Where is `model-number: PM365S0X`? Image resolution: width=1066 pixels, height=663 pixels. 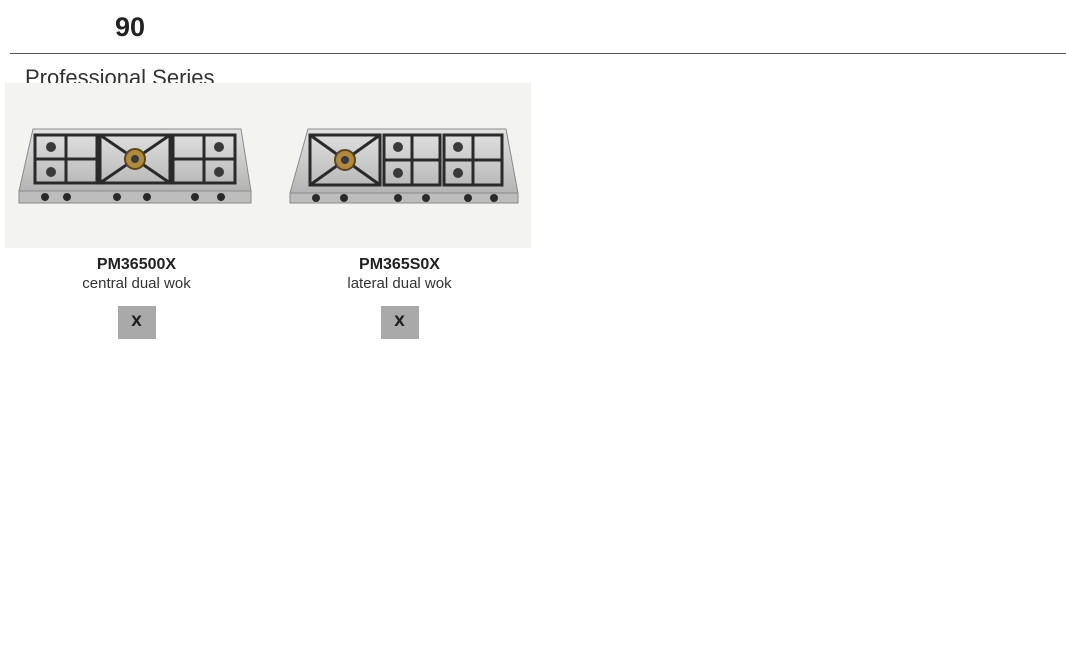
model-number: PM365S0X is located at coordinates (399, 264).